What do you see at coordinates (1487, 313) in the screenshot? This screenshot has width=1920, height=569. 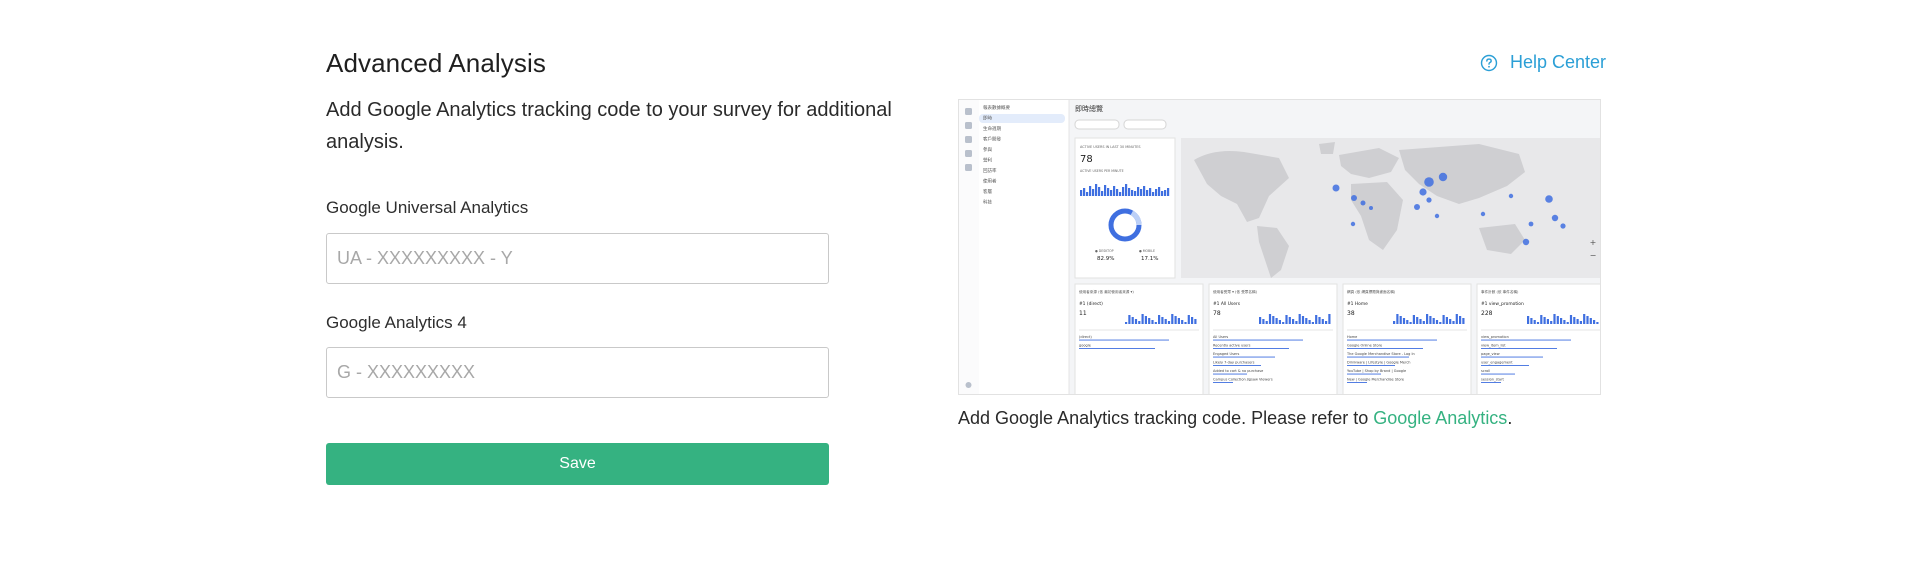 I see `svg-text: 228` at bounding box center [1487, 313].